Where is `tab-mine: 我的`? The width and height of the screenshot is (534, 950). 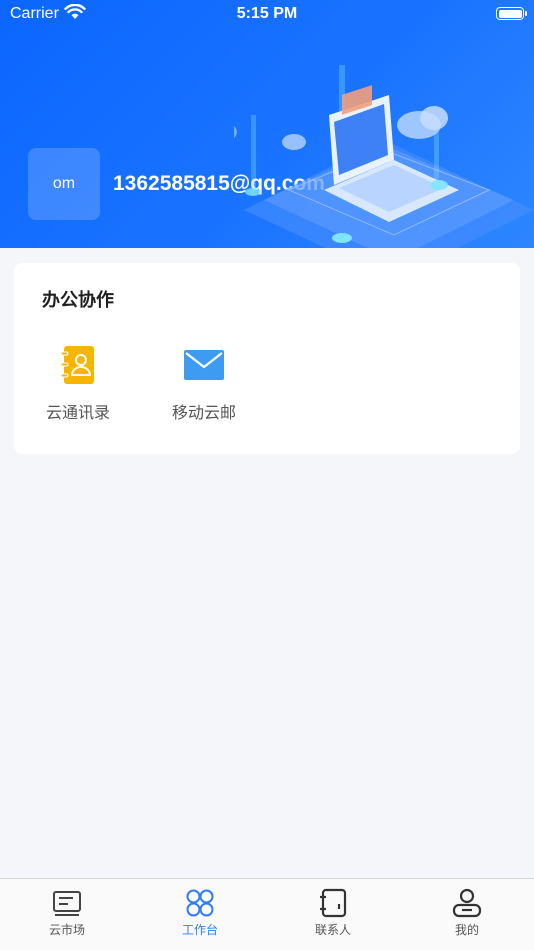
tab-mine: 我的 is located at coordinates (467, 912).